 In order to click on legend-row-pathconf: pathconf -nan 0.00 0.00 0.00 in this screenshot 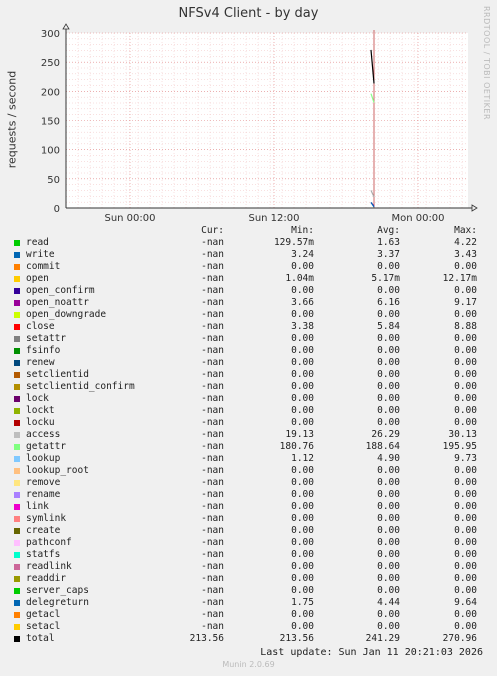, I will do `click(252, 543)`.